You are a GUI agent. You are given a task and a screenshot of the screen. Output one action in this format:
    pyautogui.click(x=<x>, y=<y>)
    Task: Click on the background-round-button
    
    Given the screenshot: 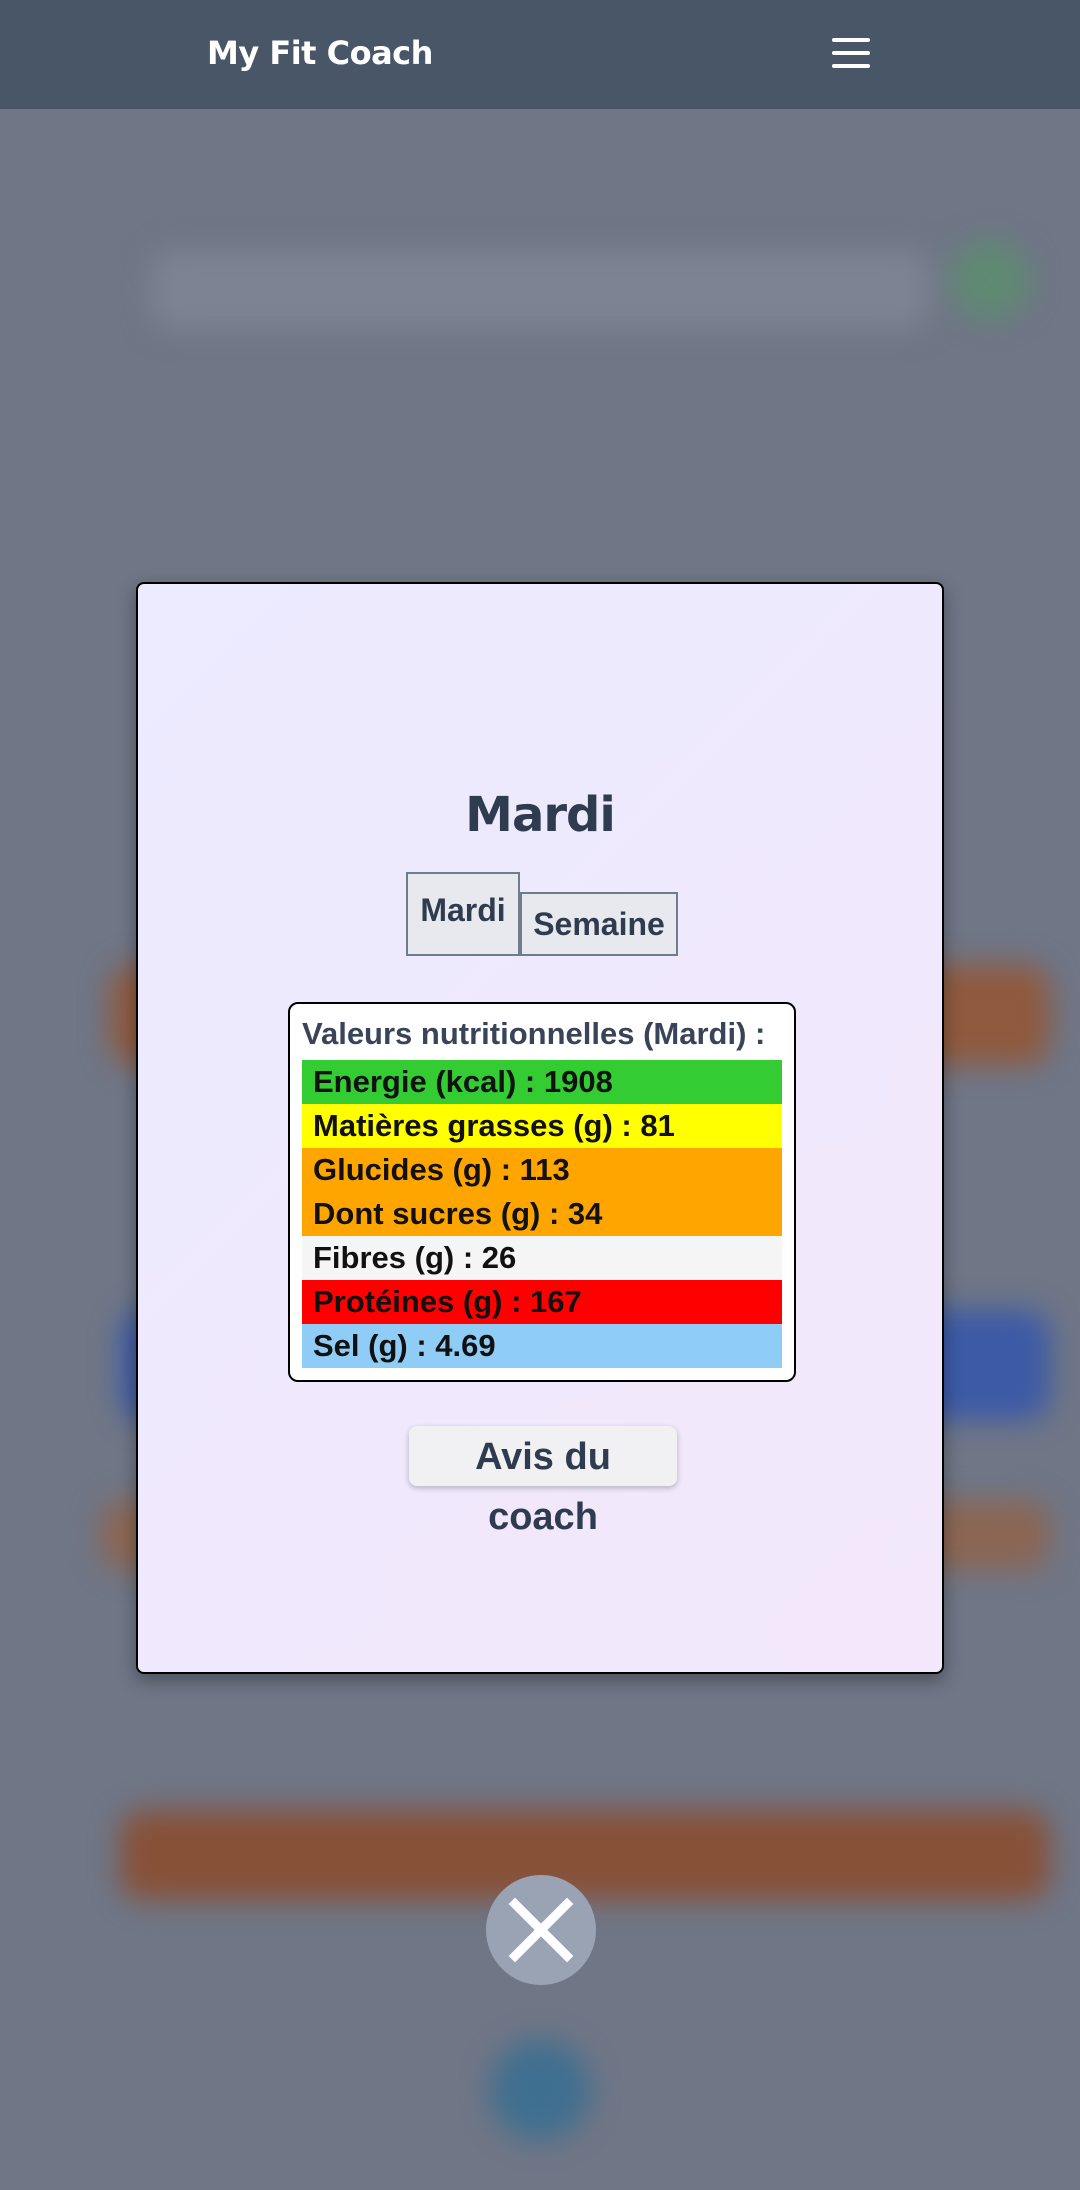 What is the action you would take?
    pyautogui.click(x=540, y=2090)
    